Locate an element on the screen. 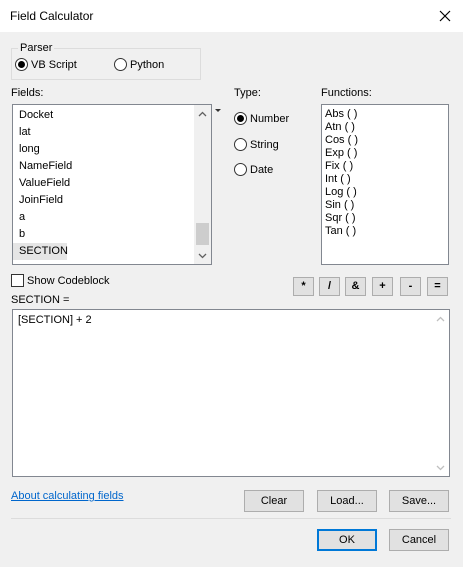 The image size is (463, 567). function-item: Sqr ( ) is located at coordinates (385, 218).